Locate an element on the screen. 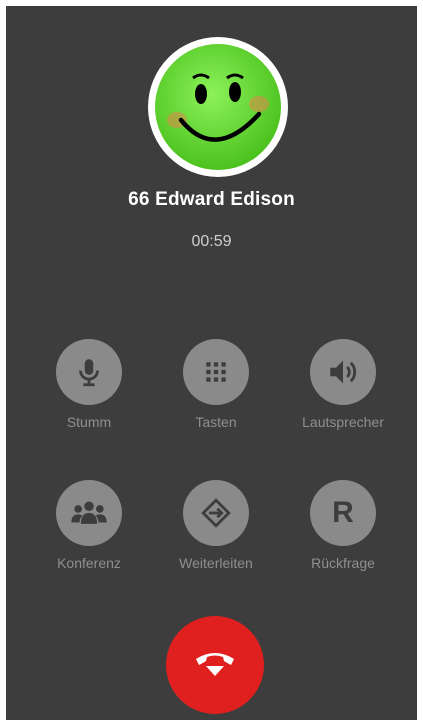  consult-label: Rückfrage is located at coordinates (343, 563).